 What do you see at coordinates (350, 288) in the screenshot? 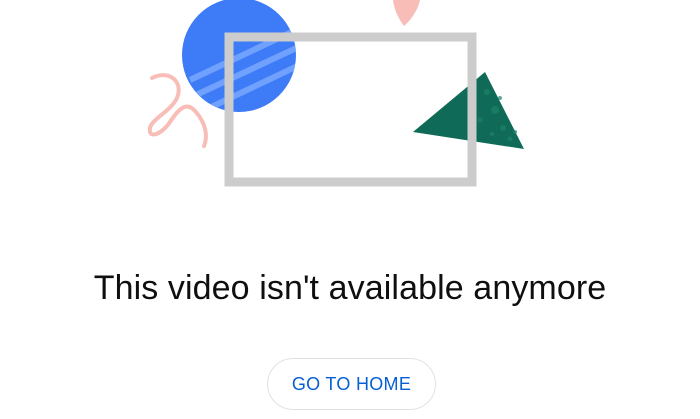
I see `unavailable-message: This video isn't available anymore` at bounding box center [350, 288].